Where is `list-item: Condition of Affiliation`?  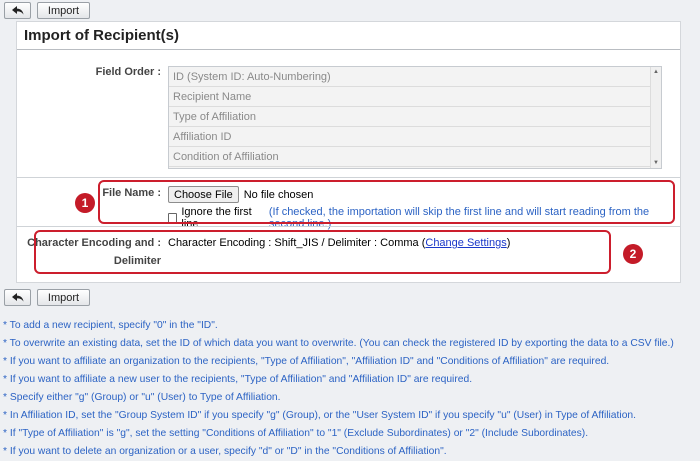
list-item: Condition of Affiliation is located at coordinates (415, 157).